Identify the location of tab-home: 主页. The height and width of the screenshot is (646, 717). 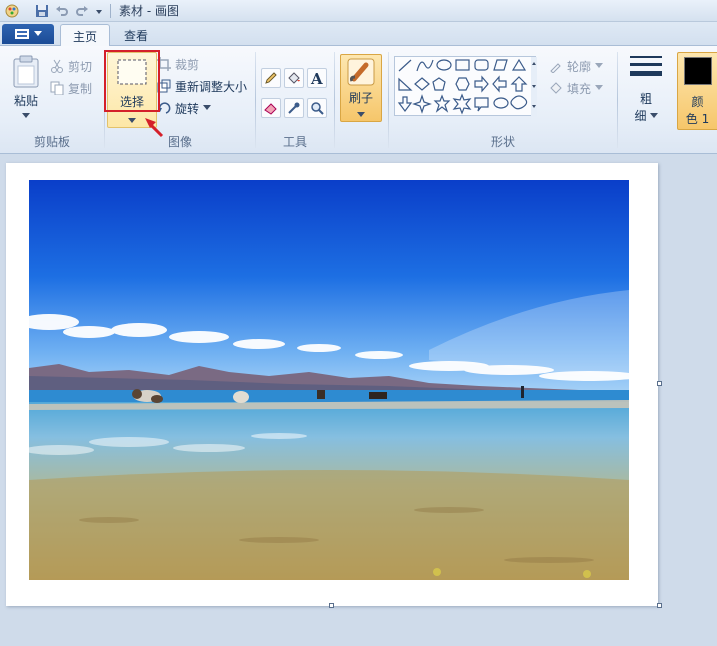
(85, 35).